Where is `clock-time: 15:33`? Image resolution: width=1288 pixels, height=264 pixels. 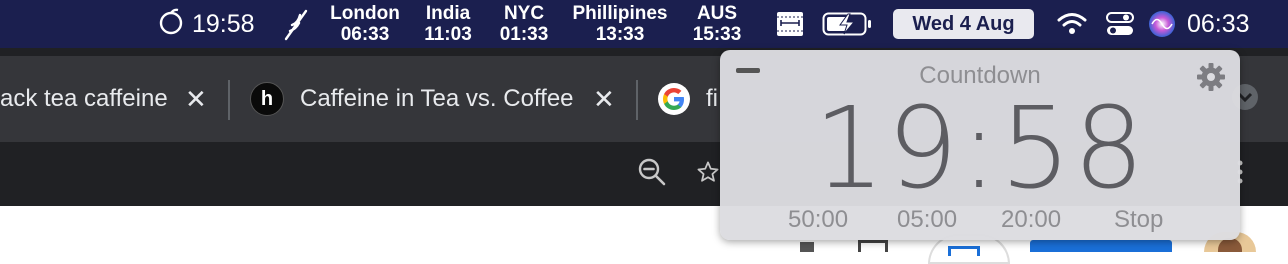 clock-time: 15:33 is located at coordinates (717, 34).